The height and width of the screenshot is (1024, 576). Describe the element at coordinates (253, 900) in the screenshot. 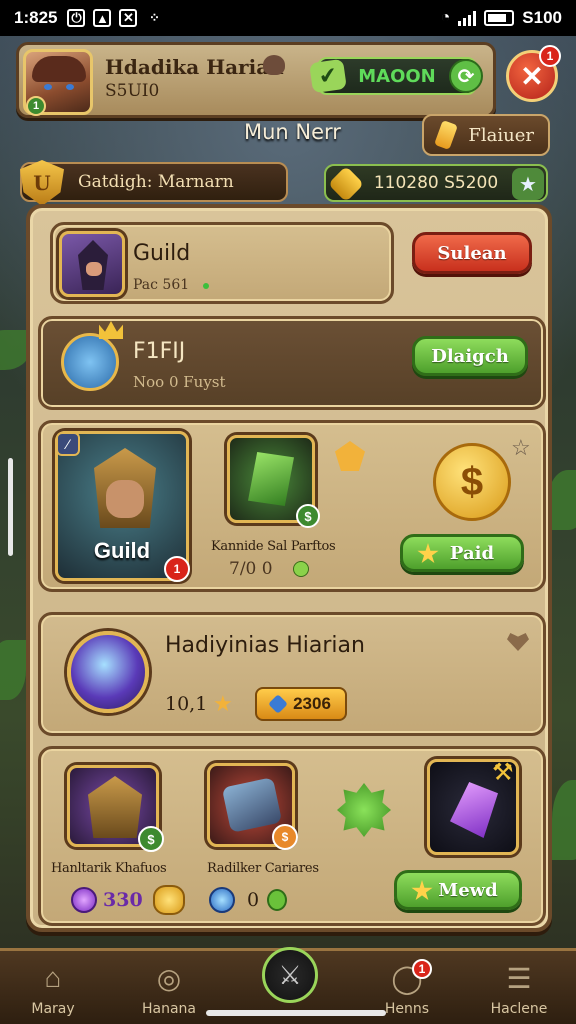

I see `item2-value: 0` at that location.